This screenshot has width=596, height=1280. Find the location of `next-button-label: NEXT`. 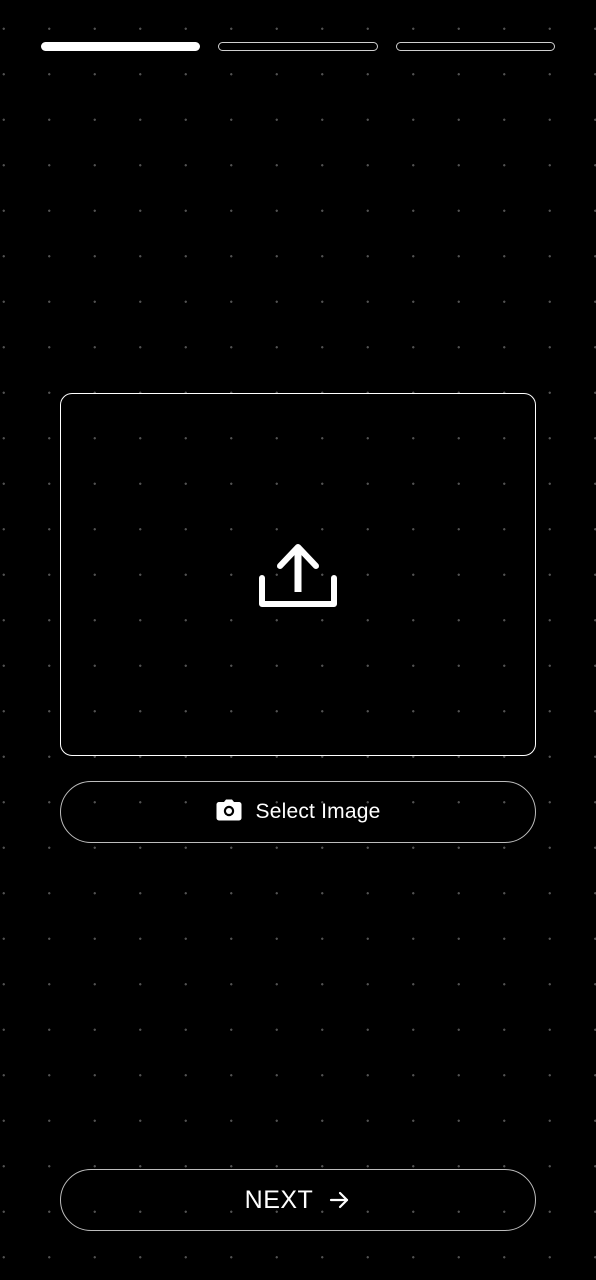

next-button-label: NEXT is located at coordinates (279, 1199).